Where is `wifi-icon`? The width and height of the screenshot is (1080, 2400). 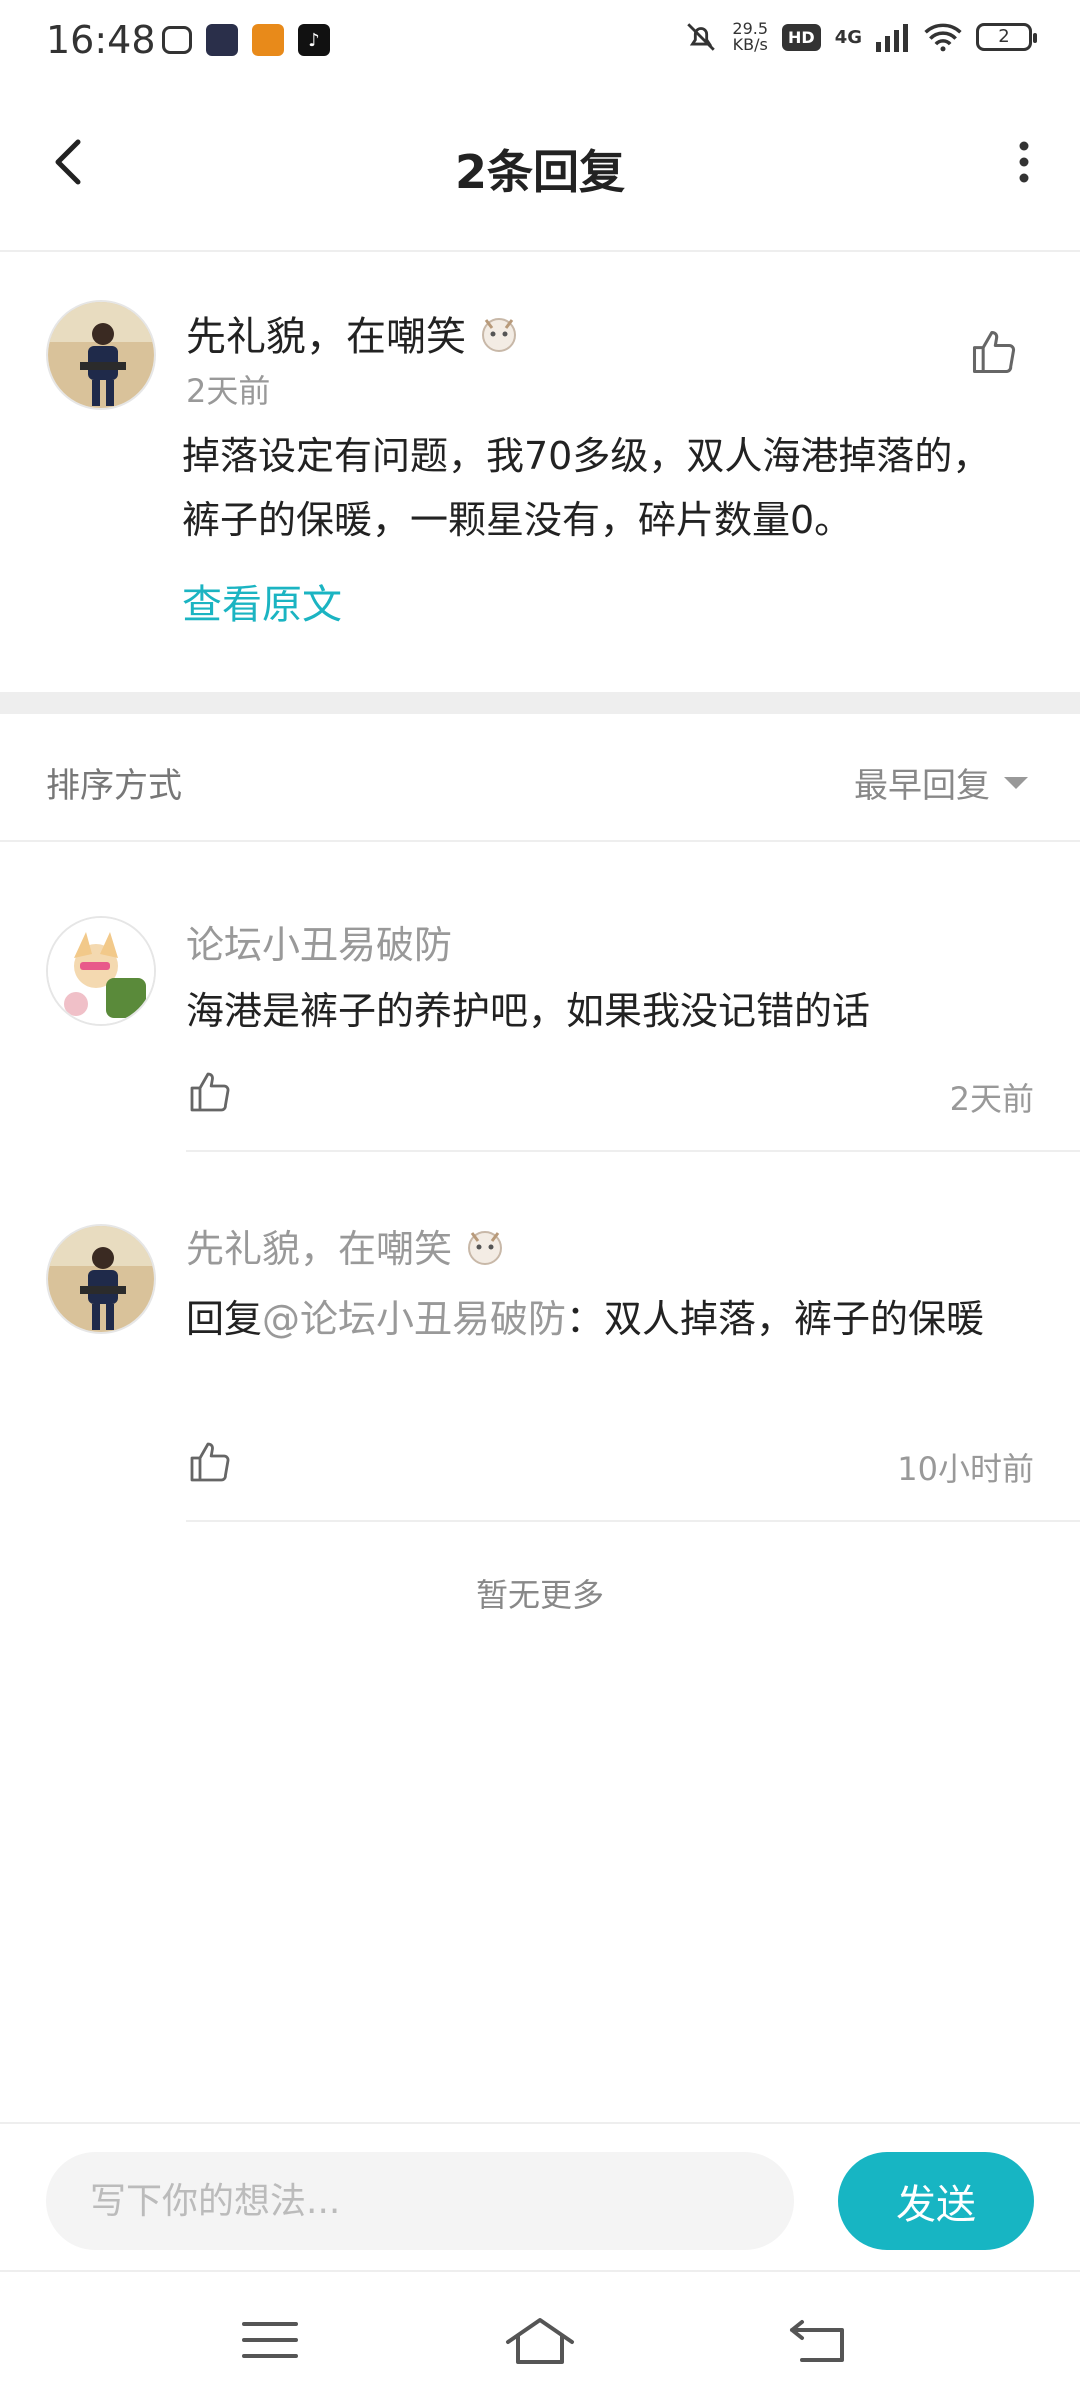 wifi-icon is located at coordinates (943, 37).